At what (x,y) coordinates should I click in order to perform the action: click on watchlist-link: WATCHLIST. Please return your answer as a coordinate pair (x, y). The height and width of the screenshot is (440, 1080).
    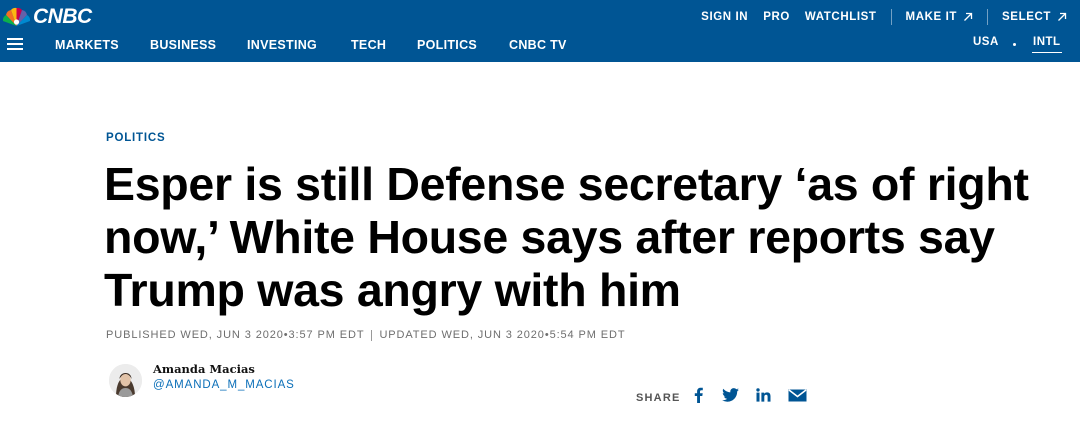
    Looking at the image, I should click on (841, 17).